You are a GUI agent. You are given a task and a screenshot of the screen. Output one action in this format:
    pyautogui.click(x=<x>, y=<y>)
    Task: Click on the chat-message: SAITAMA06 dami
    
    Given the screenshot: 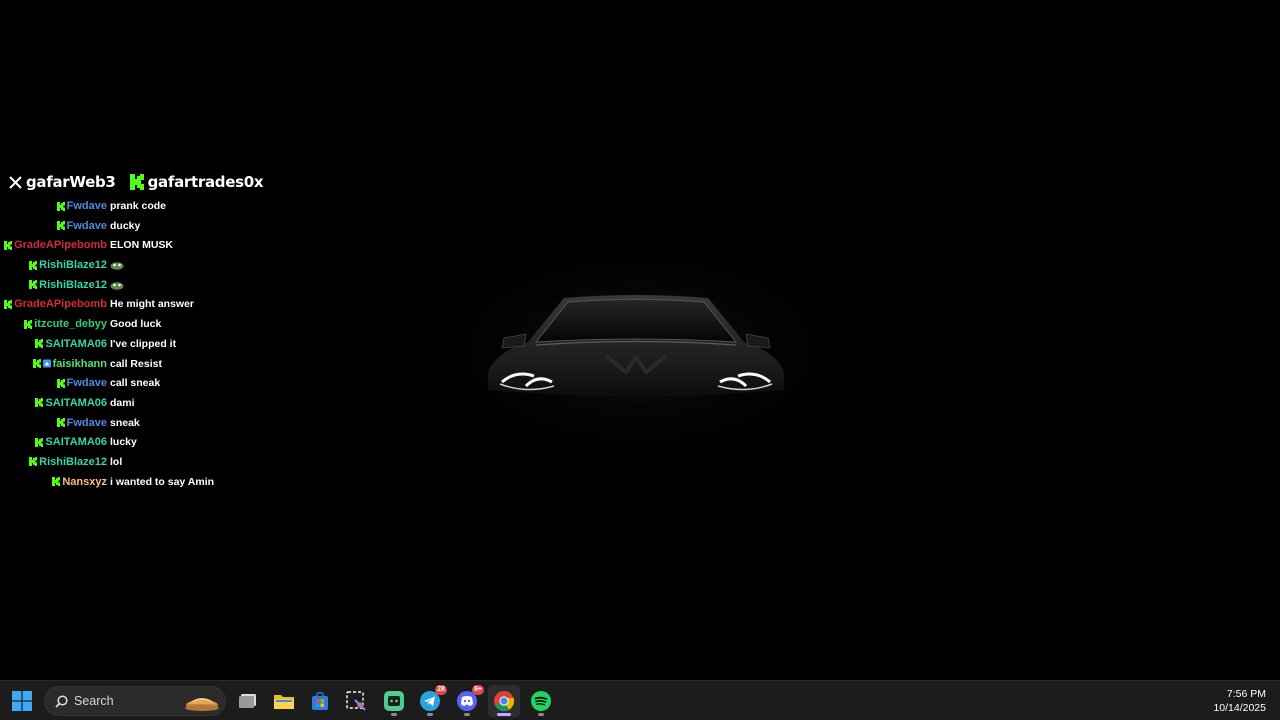 What is the action you would take?
    pyautogui.click(x=120, y=404)
    